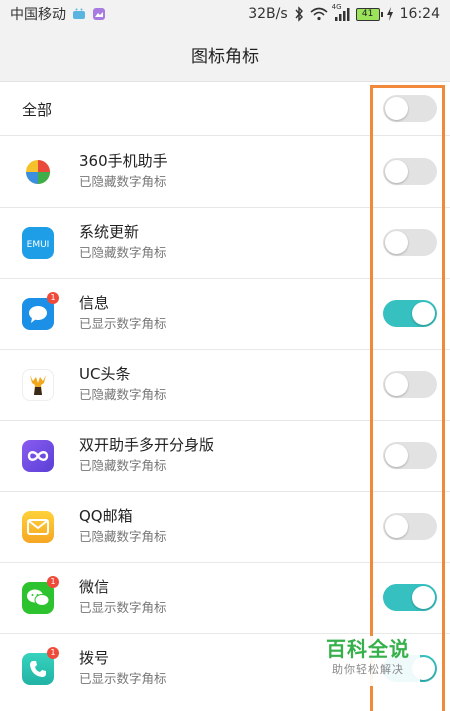 Image resolution: width=450 pixels, height=711 pixels. Describe the element at coordinates (105, 374) in the screenshot. I see `app-name: UC头条` at that location.